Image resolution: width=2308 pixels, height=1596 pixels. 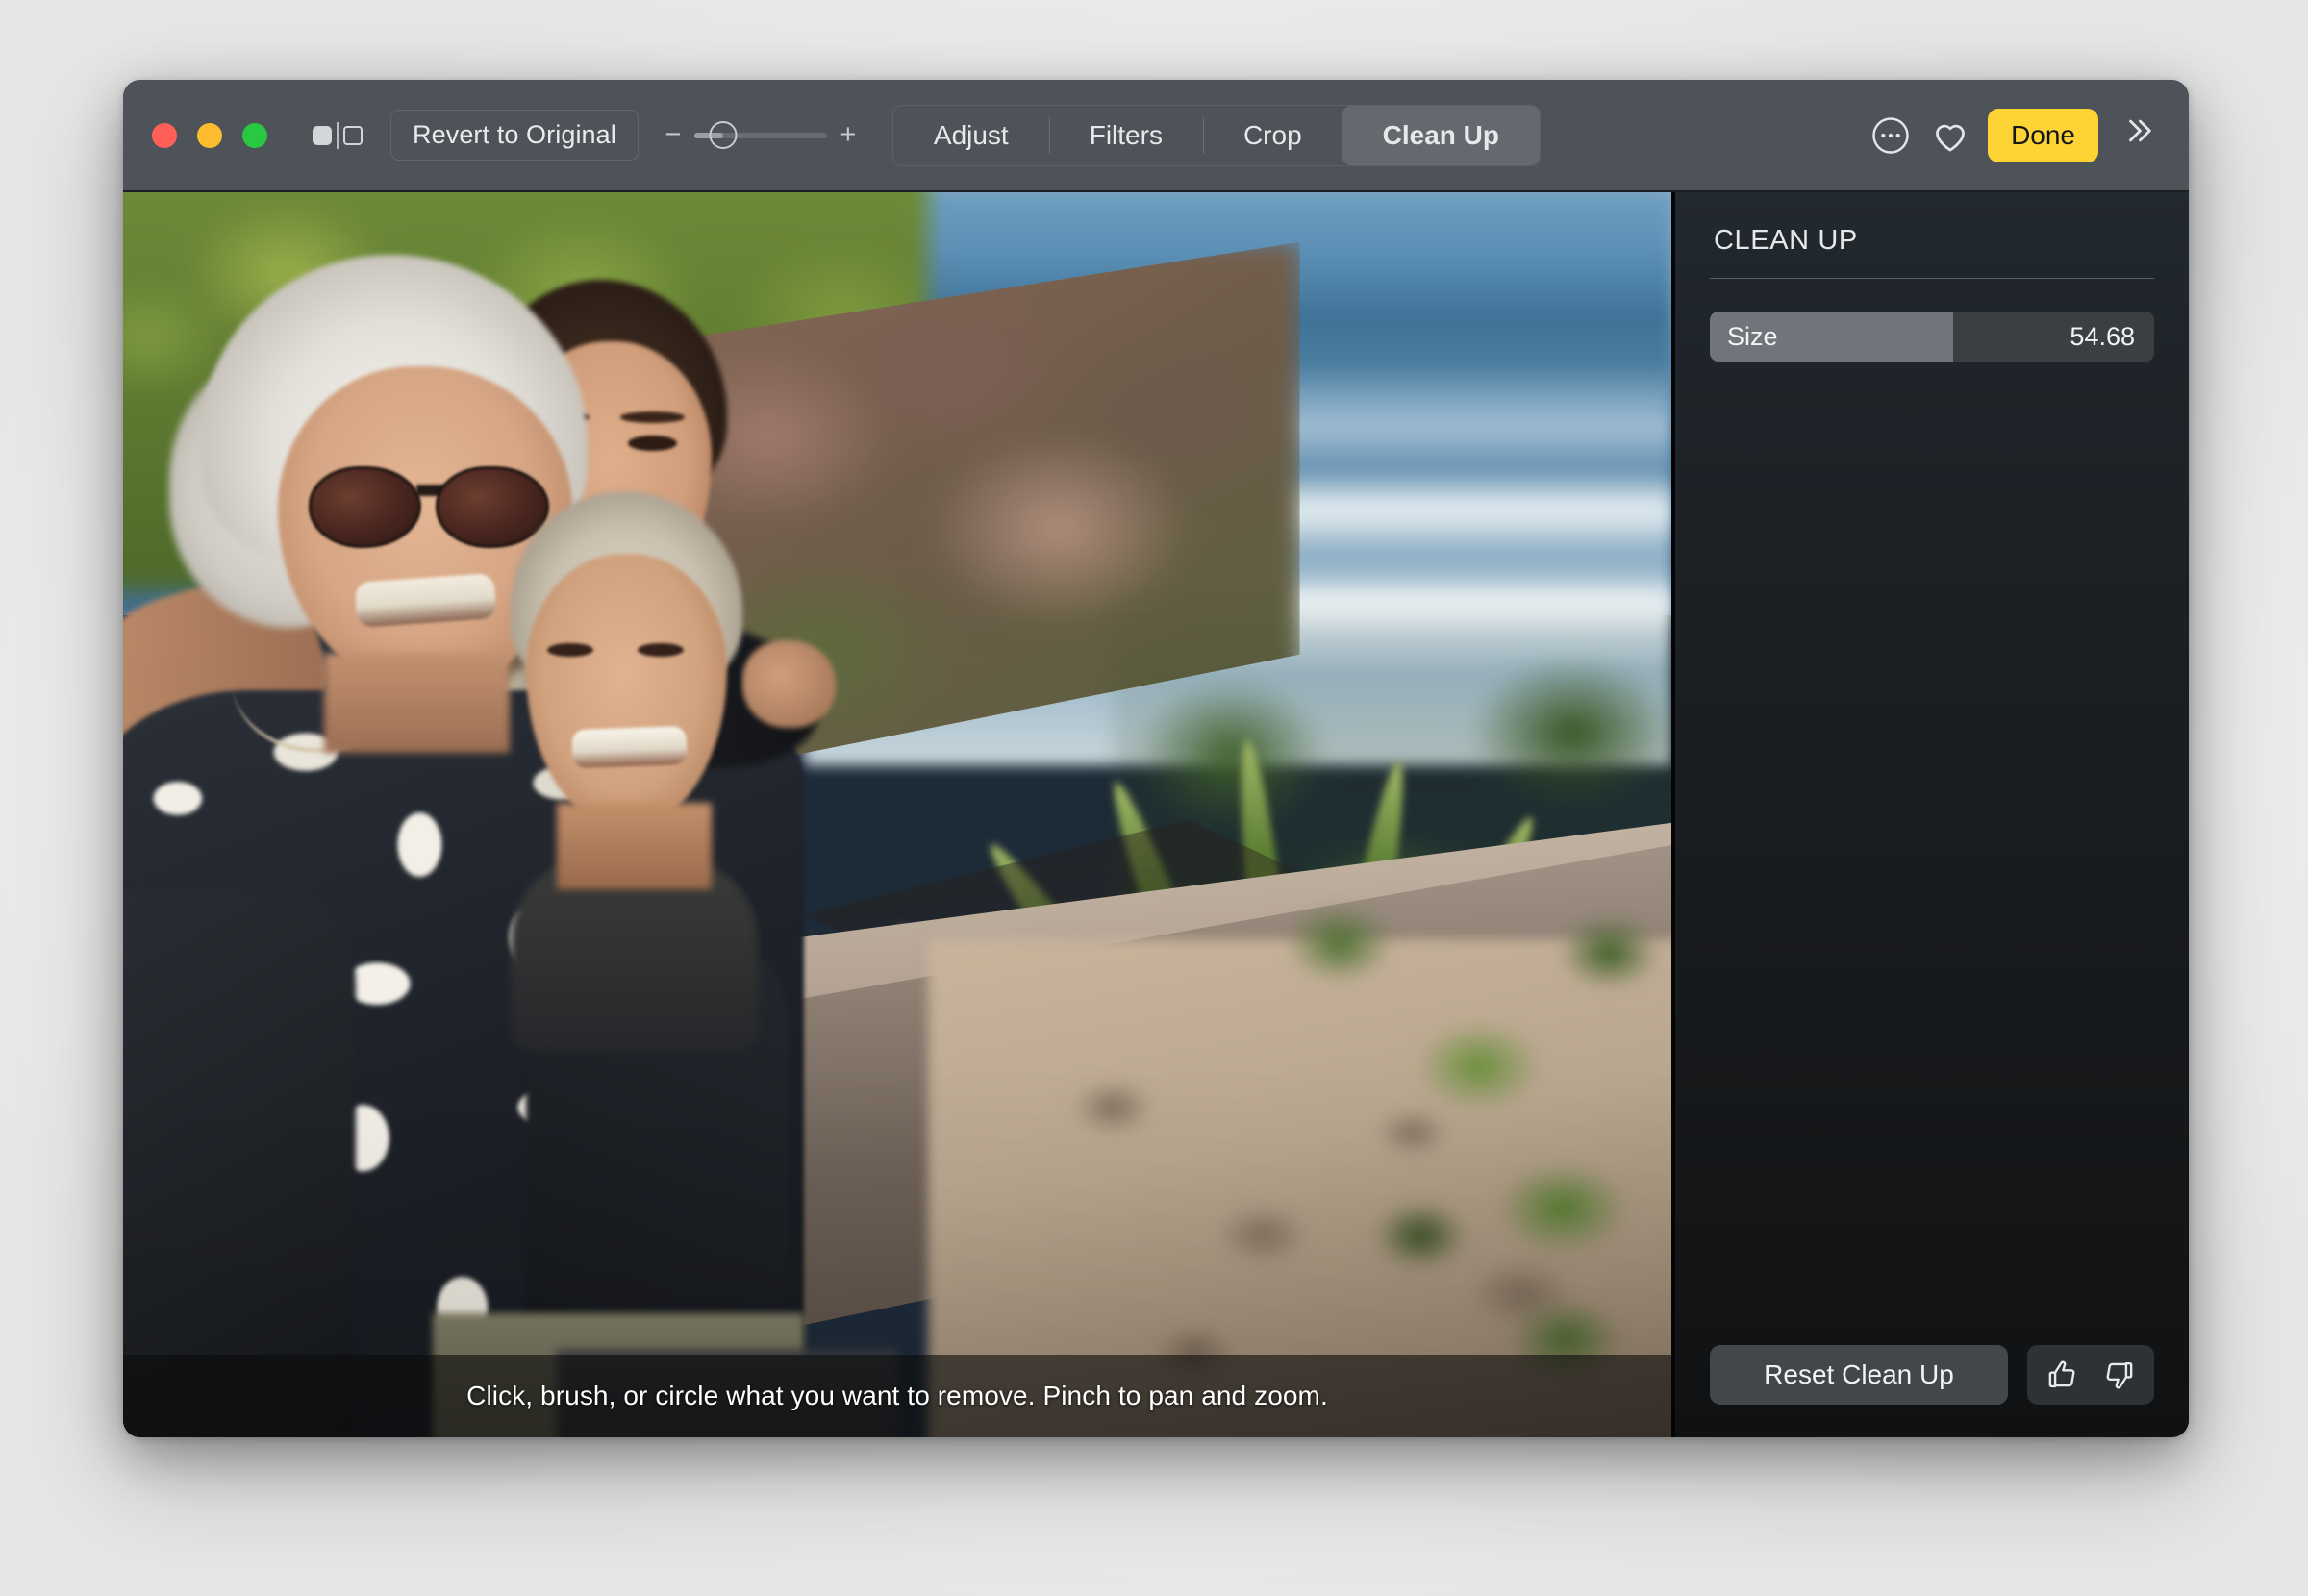 What do you see at coordinates (1932, 337) in the screenshot?
I see `size-slider: Size 54.68` at bounding box center [1932, 337].